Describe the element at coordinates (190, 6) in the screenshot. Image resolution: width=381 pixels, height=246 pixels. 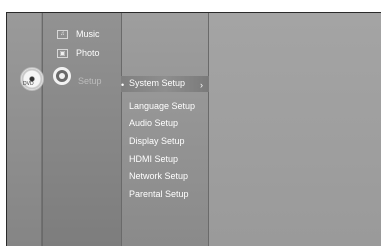
I see `frame-top` at that location.